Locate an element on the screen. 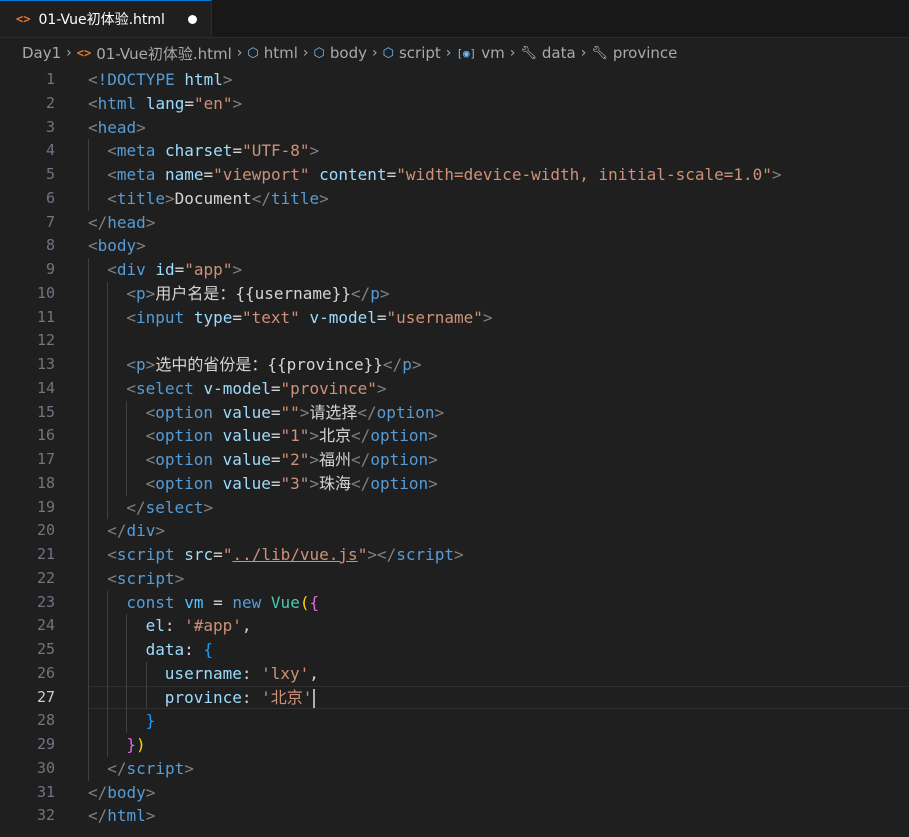 Image resolution: width=909 pixels, height=837 pixels. html-file-icon: <> is located at coordinates (84, 53).